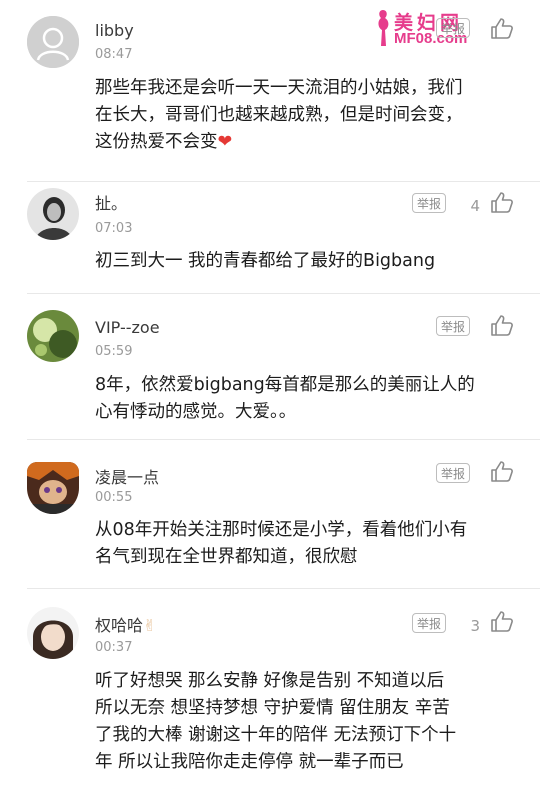 The image size is (540, 788). I want to click on default-avatar-icon, so click(53, 42).